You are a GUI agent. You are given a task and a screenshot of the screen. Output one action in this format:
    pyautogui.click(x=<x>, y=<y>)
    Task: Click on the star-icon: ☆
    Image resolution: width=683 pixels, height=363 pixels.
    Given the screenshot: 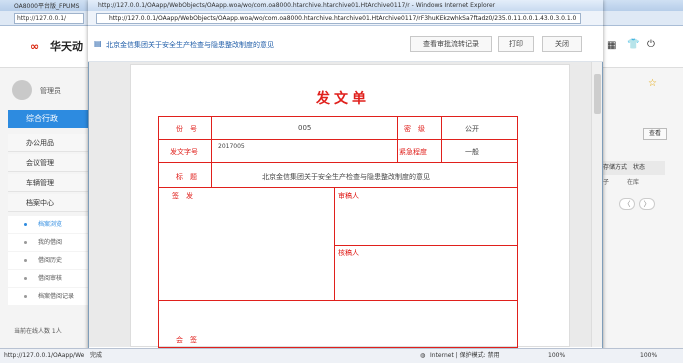 What is the action you would take?
    pyautogui.click(x=652, y=83)
    